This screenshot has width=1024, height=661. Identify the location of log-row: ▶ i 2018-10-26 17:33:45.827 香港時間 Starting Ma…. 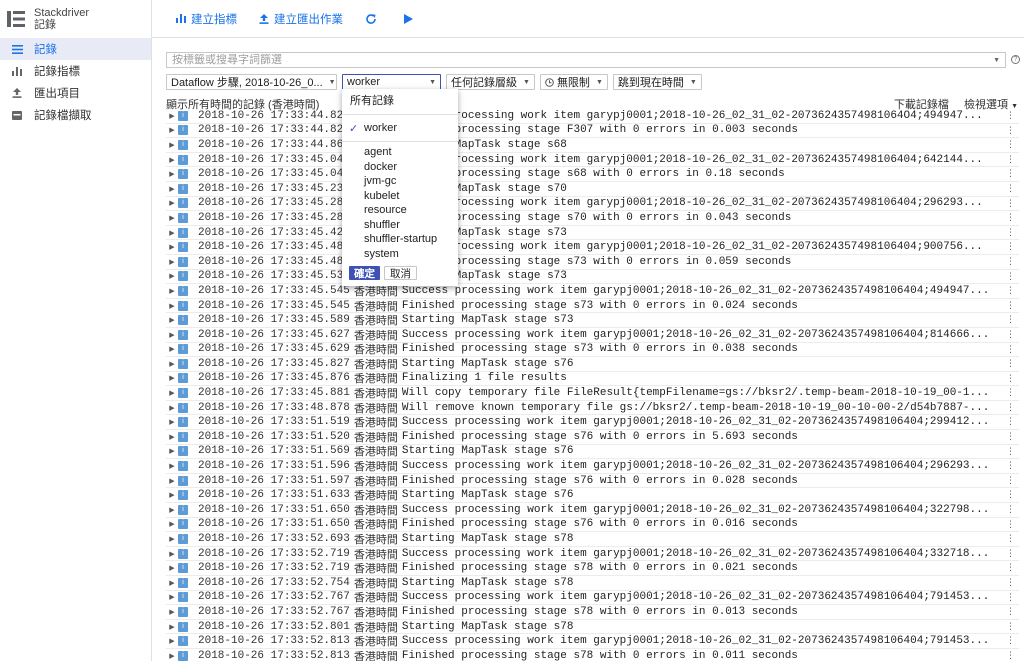
(592, 364).